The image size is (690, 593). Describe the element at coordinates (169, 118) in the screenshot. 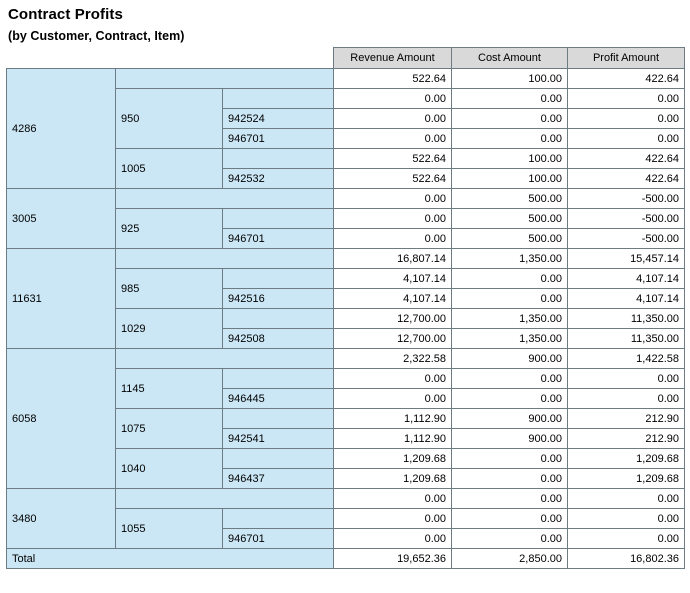

I see `contract-group-label: 950` at that location.